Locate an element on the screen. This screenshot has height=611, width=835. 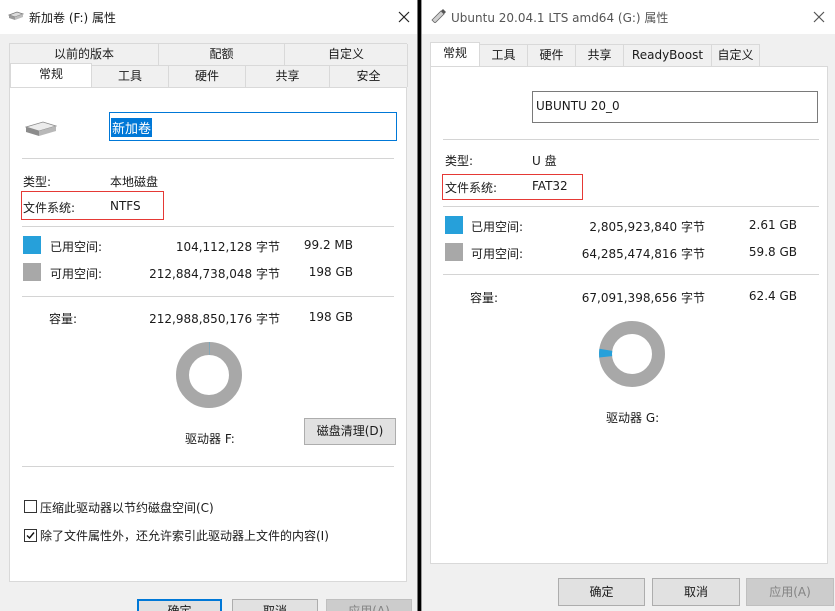
volume-name-value: UBUNTU 20_0 is located at coordinates (578, 106).